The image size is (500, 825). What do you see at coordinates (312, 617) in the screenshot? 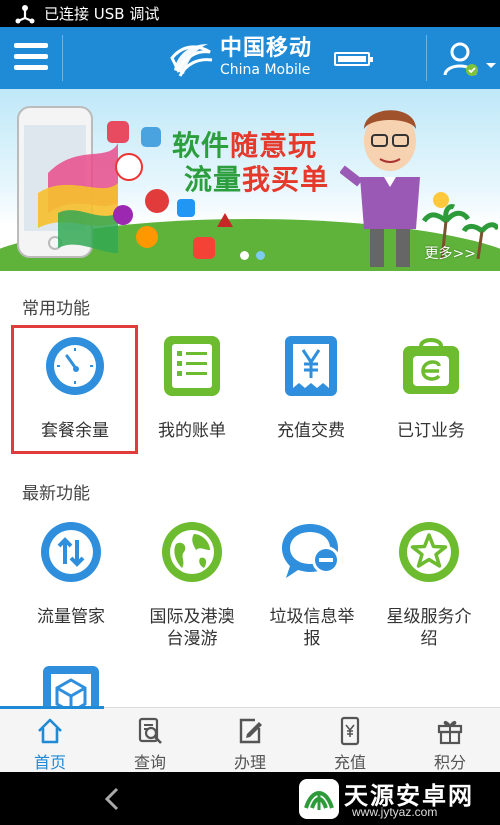
I see `tile-label-line1: 垃圾信息举` at bounding box center [312, 617].